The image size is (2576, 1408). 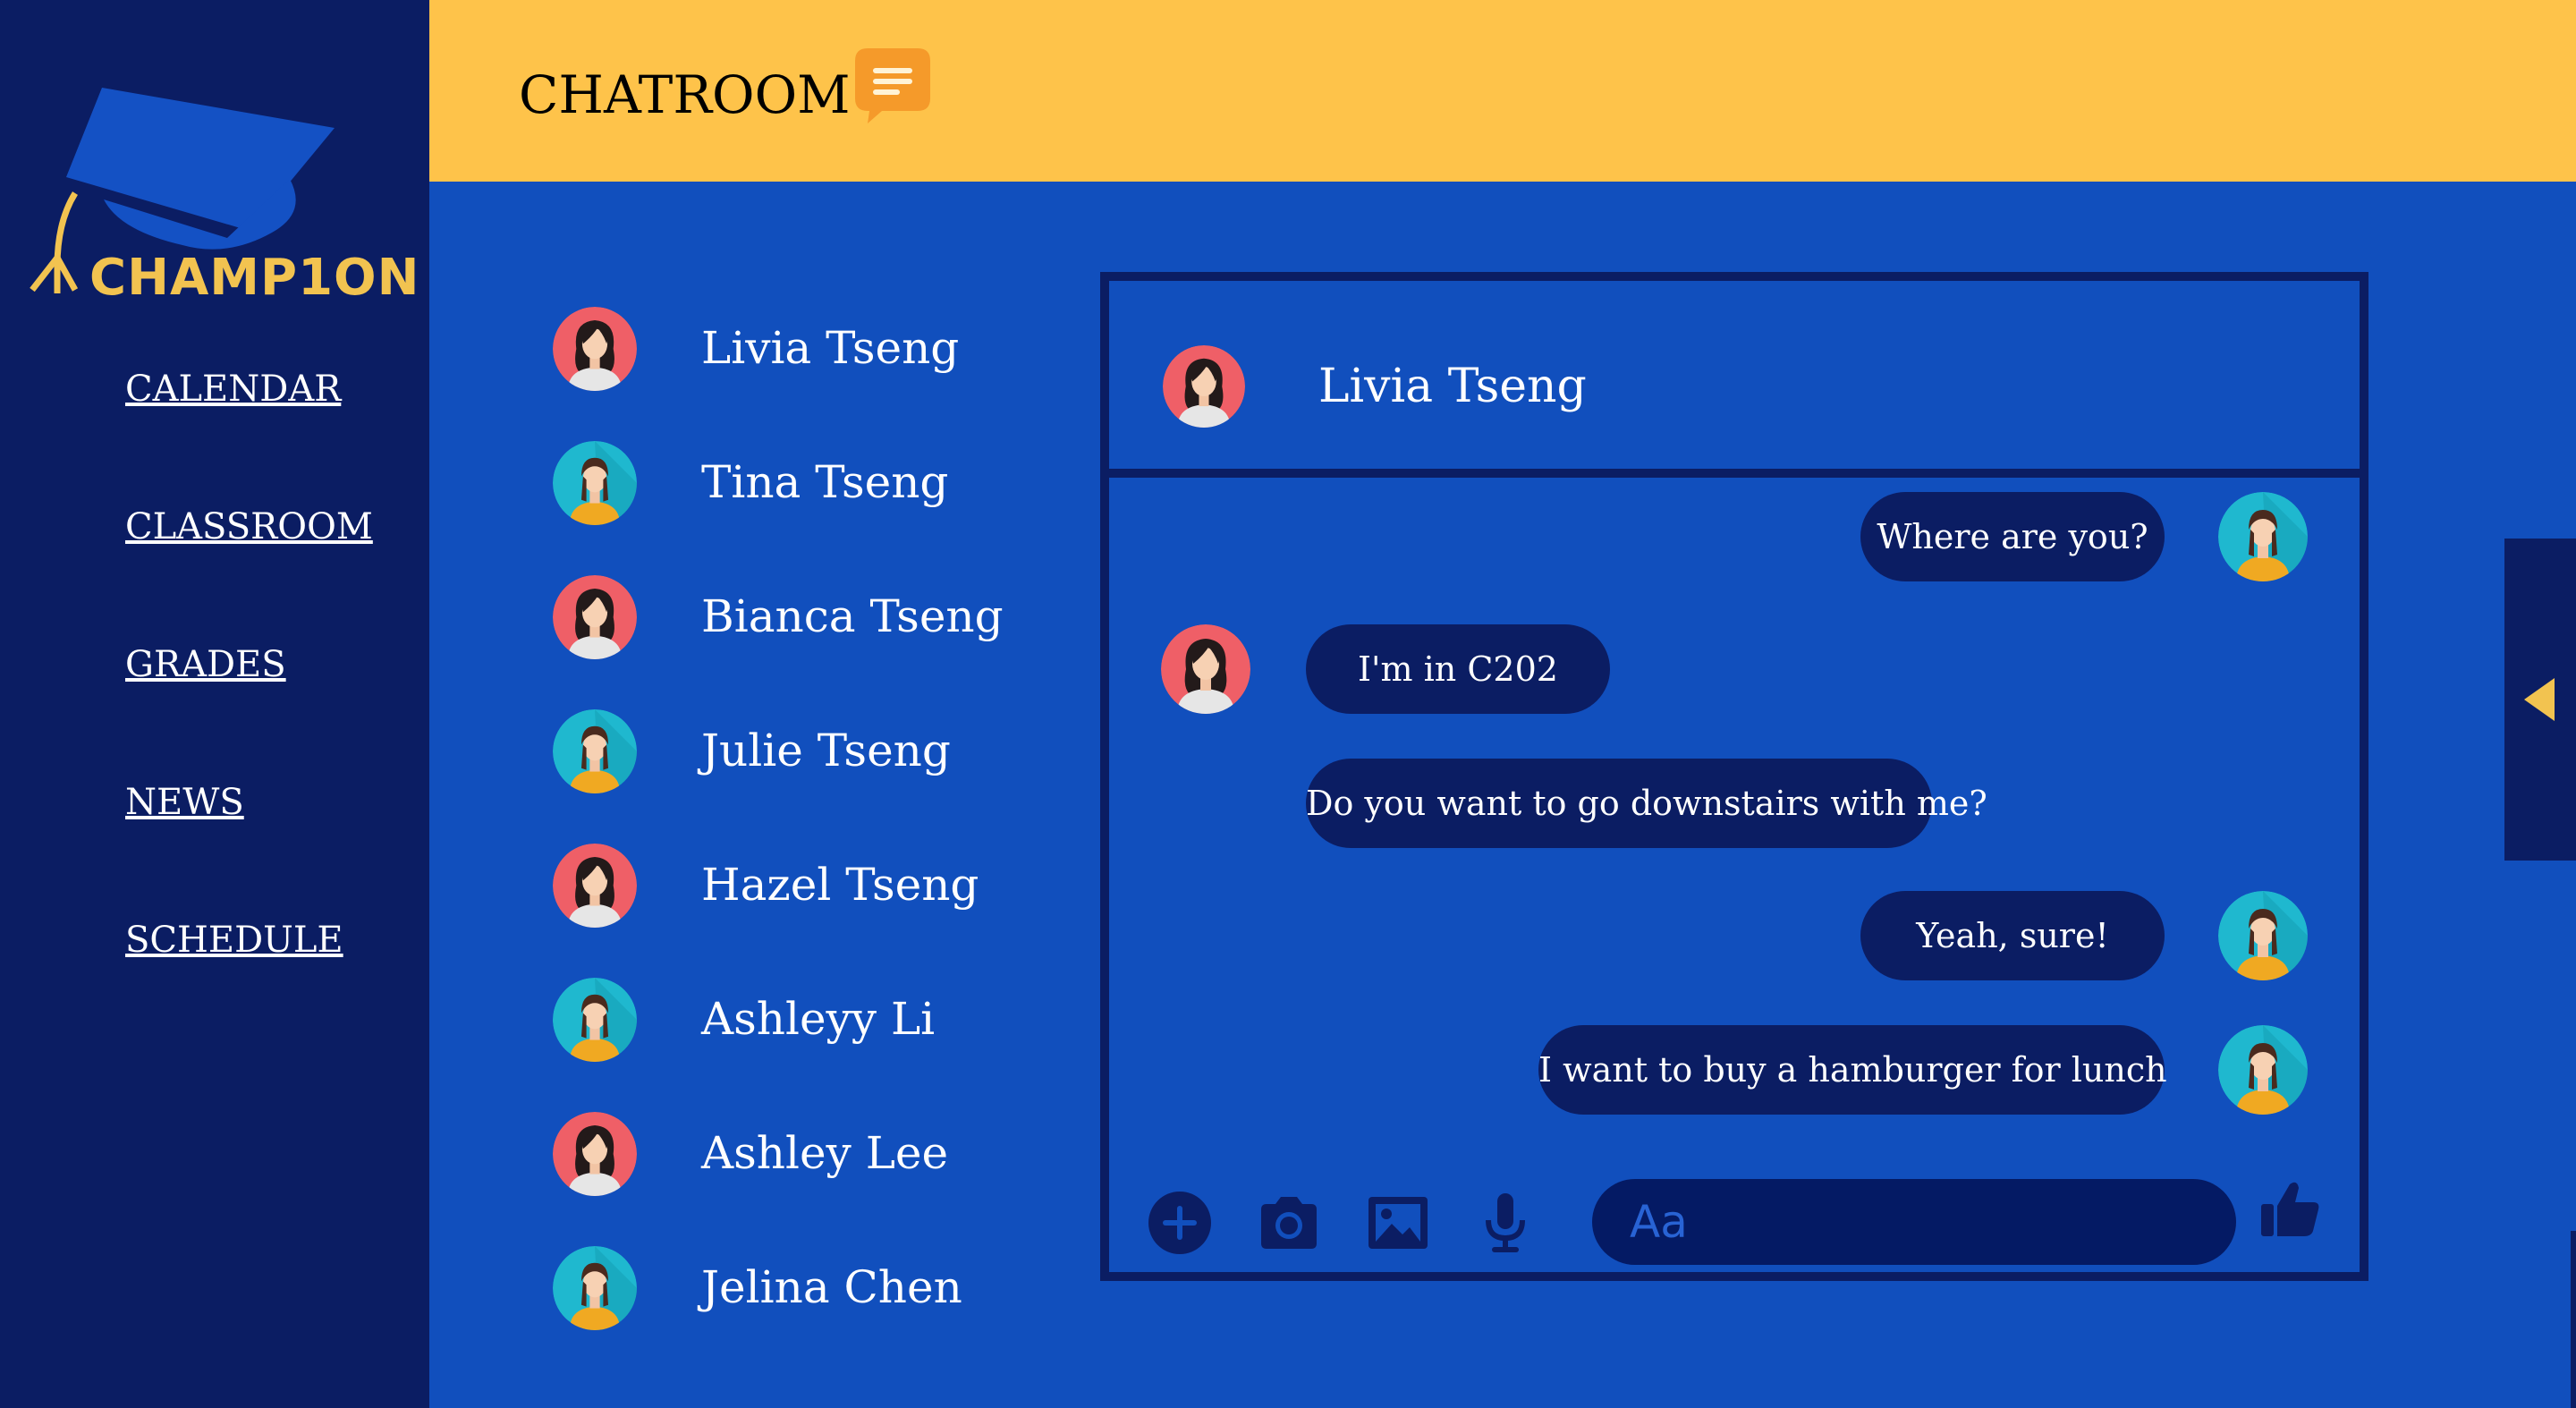 I want to click on nav-link-classroom: CLASSROOM, so click(x=249, y=564).